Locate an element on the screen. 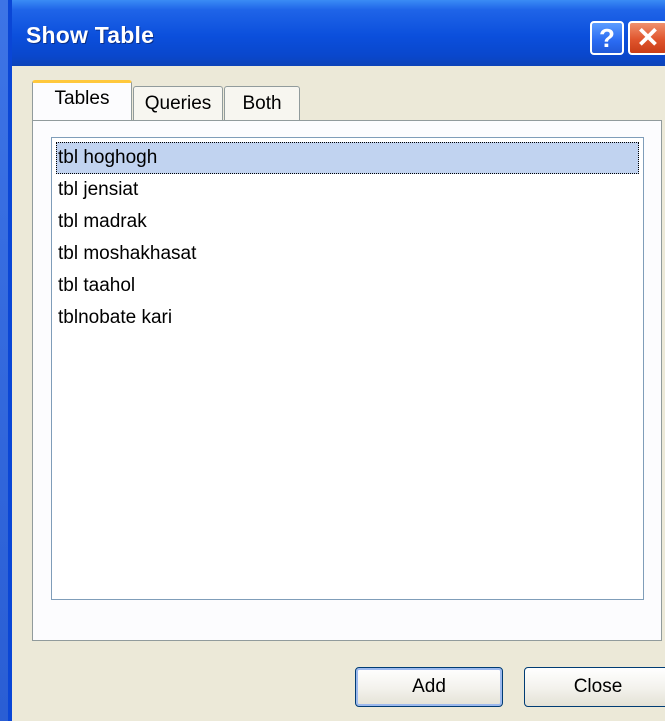  list-item: tbl moshakhasat is located at coordinates (347, 254).